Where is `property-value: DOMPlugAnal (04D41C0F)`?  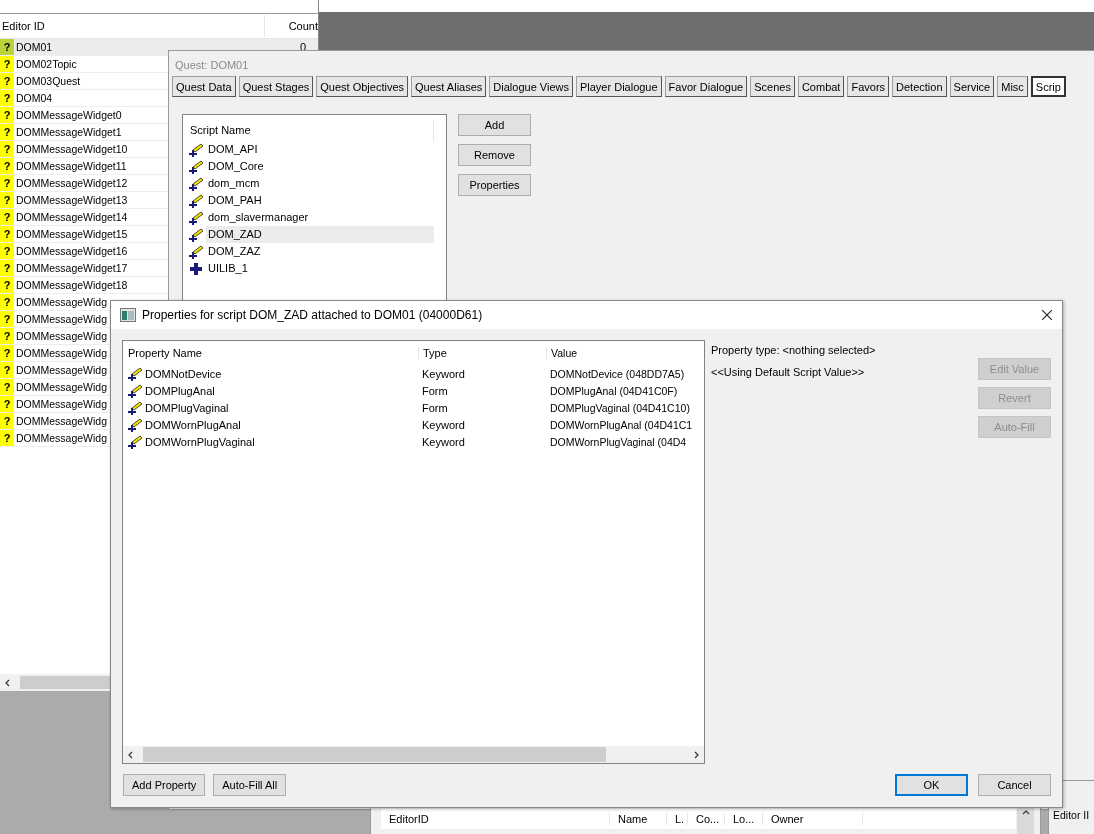
property-value: DOMPlugAnal (04D41C0F) is located at coordinates (614, 390).